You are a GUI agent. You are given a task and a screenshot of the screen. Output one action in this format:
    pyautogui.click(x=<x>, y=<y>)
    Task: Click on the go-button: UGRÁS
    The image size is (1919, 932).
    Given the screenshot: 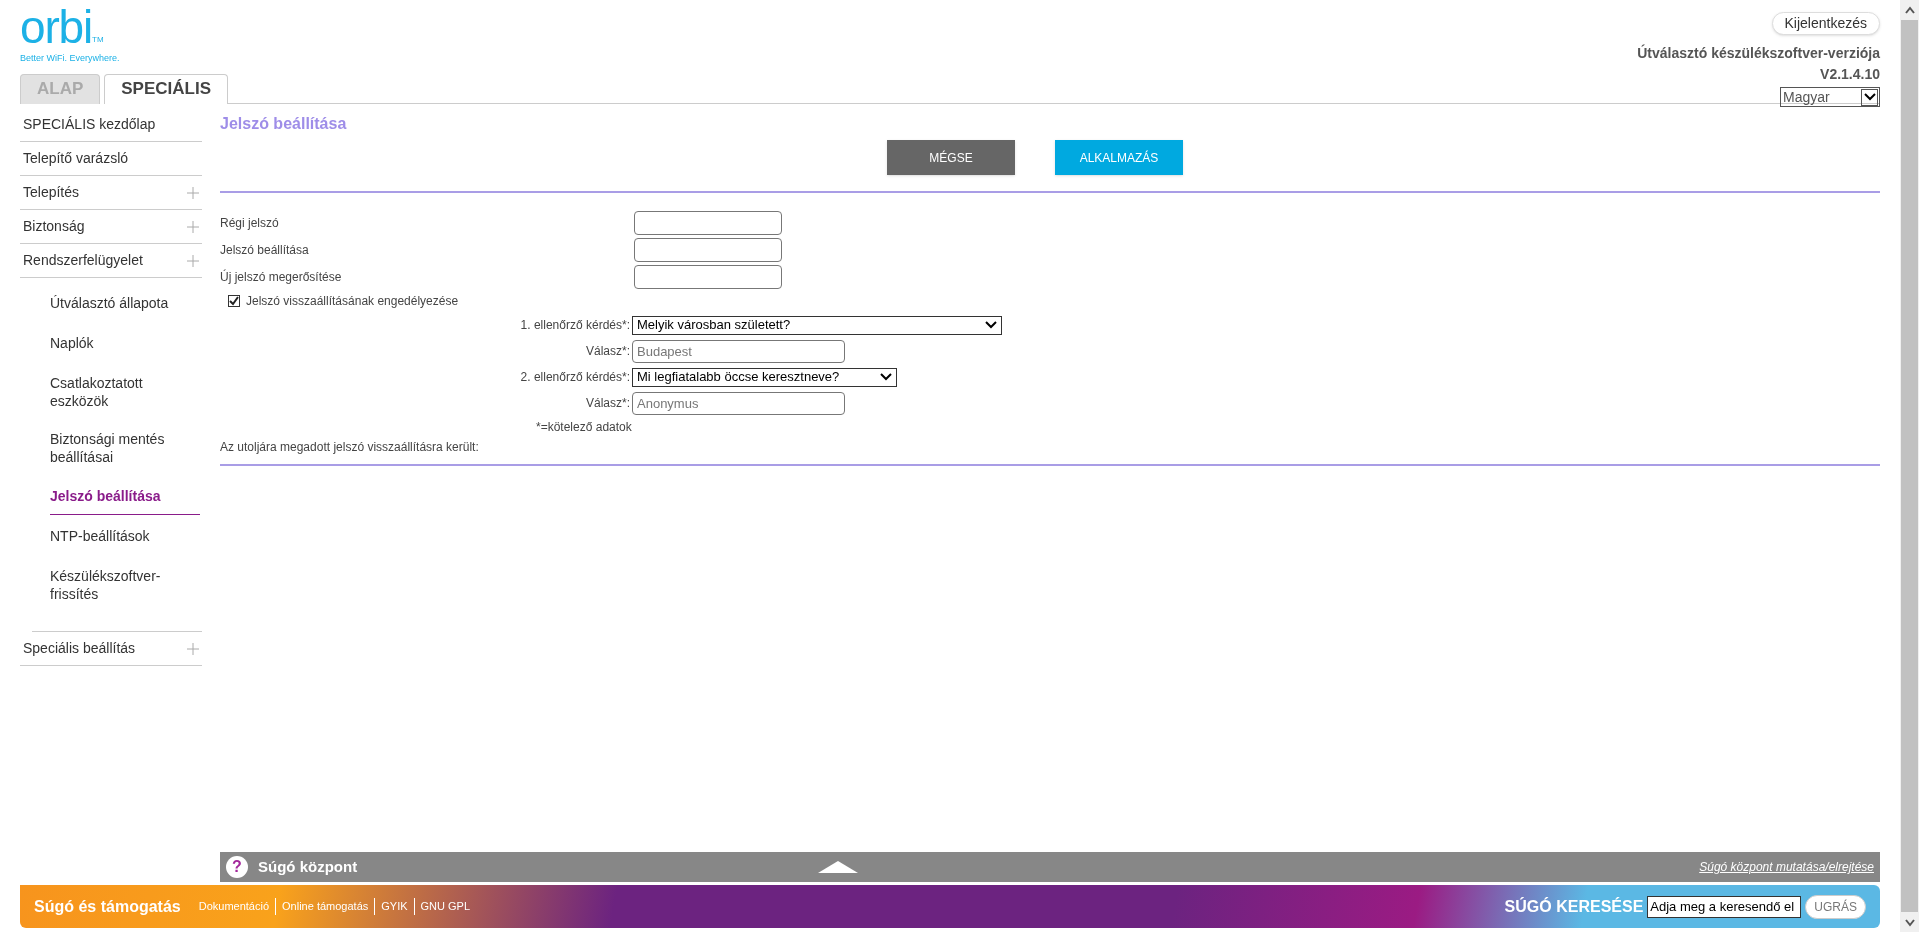 What is the action you would take?
    pyautogui.click(x=1835, y=906)
    